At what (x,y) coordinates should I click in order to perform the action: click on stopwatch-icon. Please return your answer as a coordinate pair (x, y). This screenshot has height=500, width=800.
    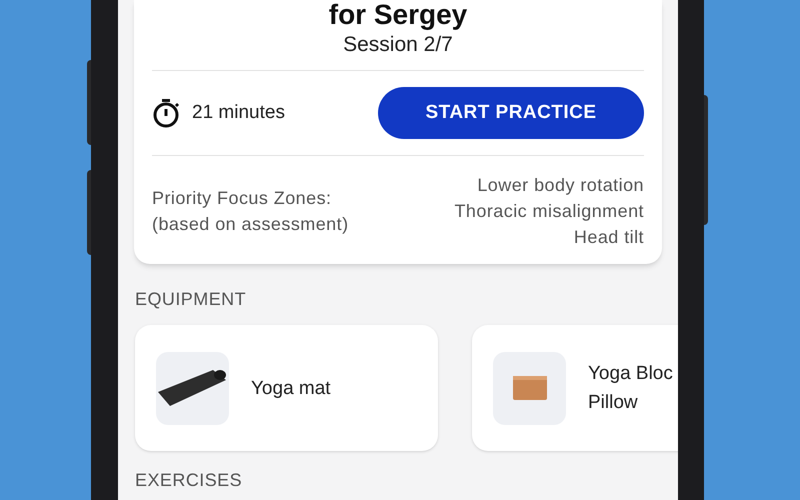
    Looking at the image, I should click on (166, 113).